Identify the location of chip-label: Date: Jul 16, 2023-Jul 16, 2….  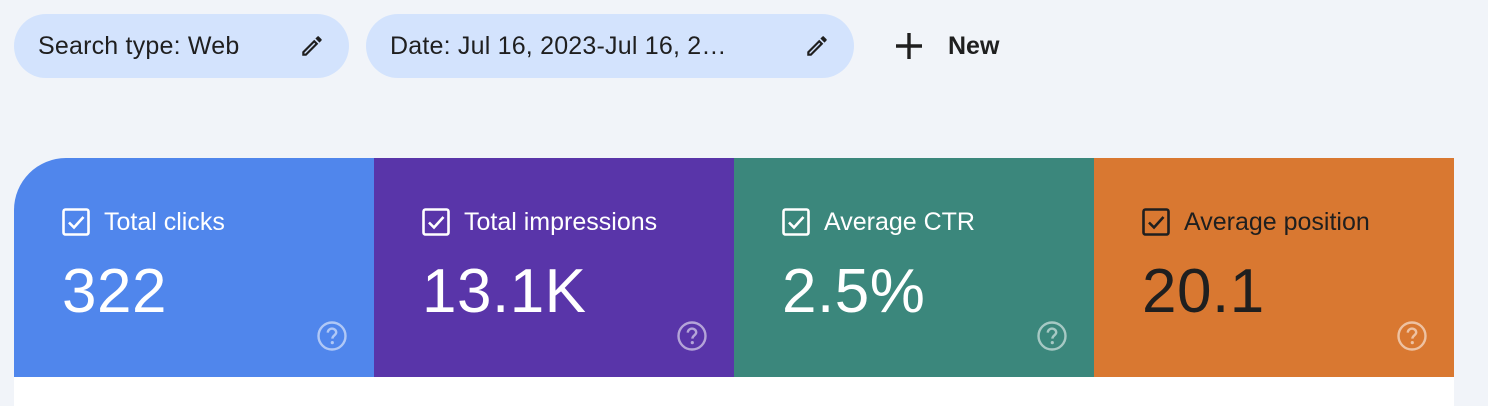
(558, 45).